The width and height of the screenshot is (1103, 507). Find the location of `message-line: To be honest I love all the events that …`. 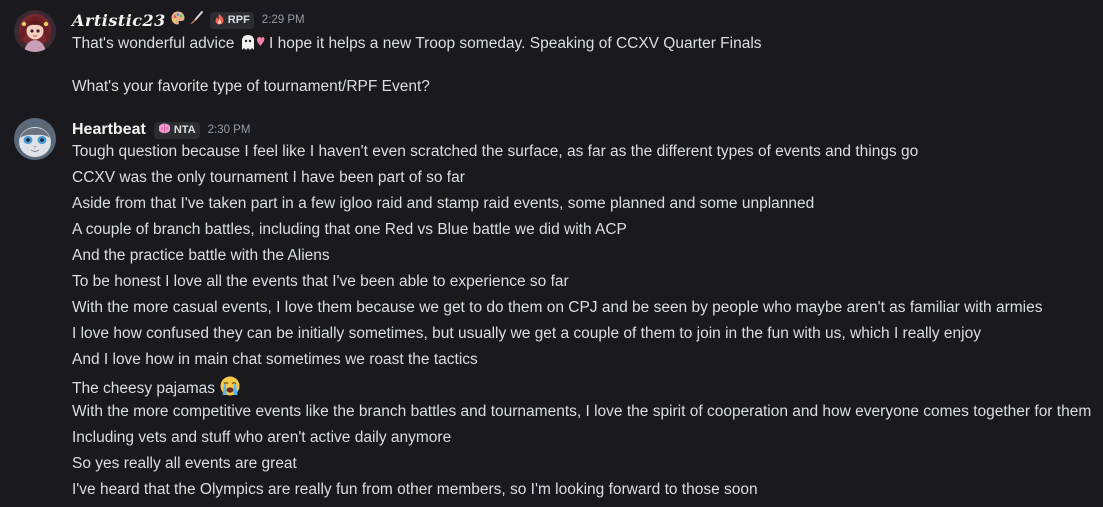

message-line: To be honest I love all the events that … is located at coordinates (320, 281).